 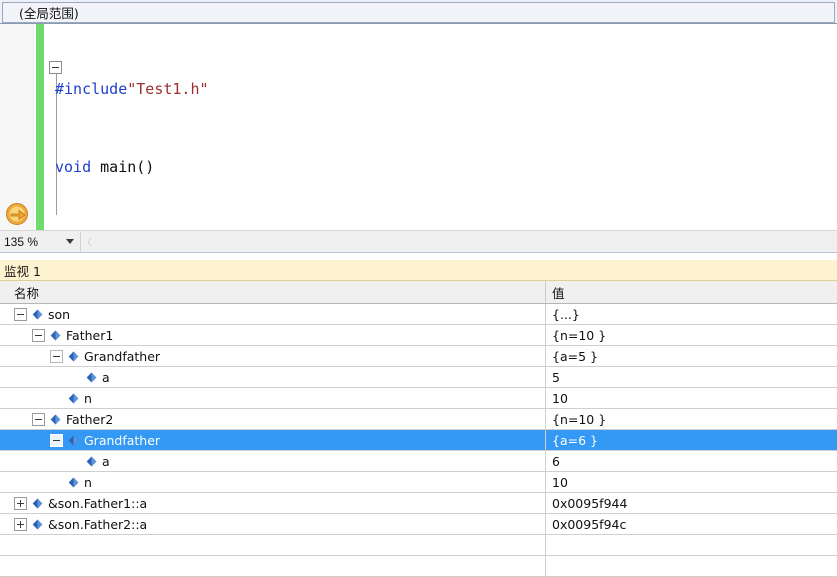 I want to click on watch-row-value-cell: 6, so click(x=691, y=461).